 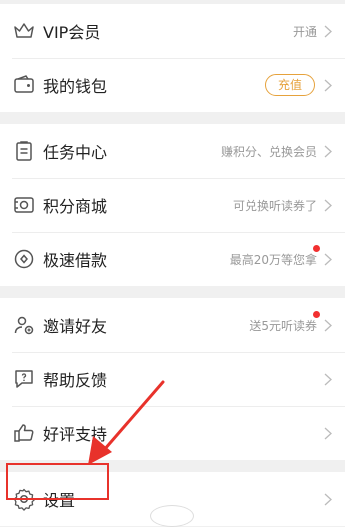 I want to click on bottom-tab-bump, so click(x=172, y=516).